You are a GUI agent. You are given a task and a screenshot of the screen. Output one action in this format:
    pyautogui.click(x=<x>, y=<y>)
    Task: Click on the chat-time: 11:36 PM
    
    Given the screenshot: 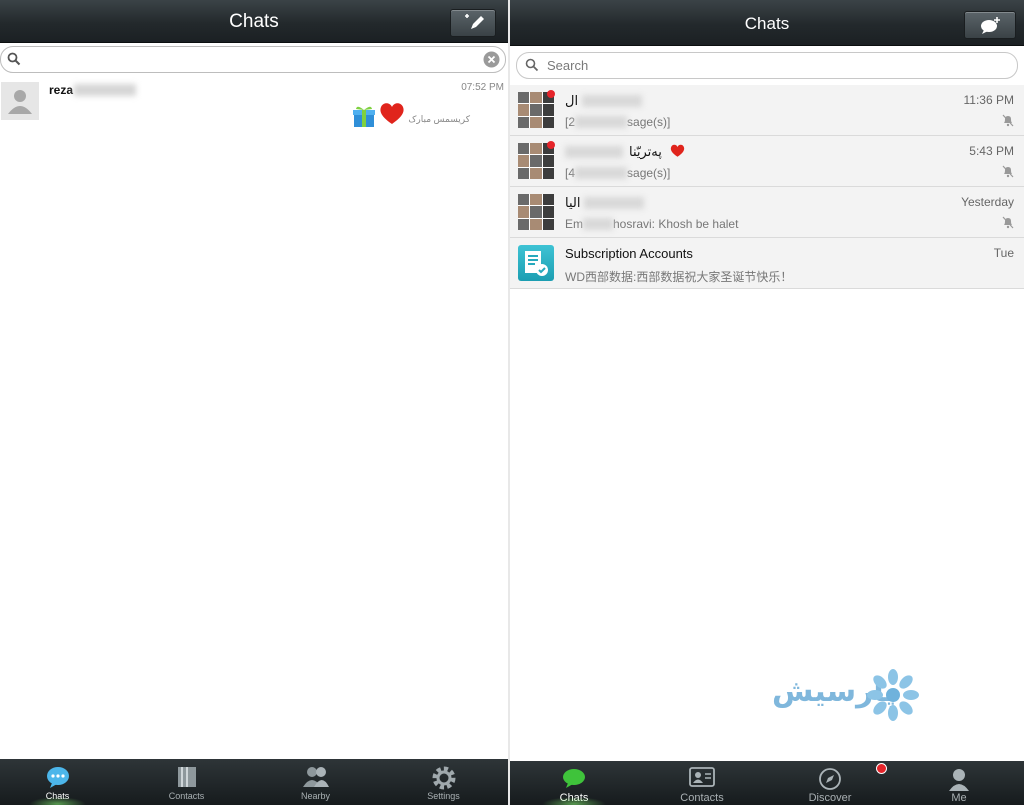 What is the action you would take?
    pyautogui.click(x=988, y=100)
    